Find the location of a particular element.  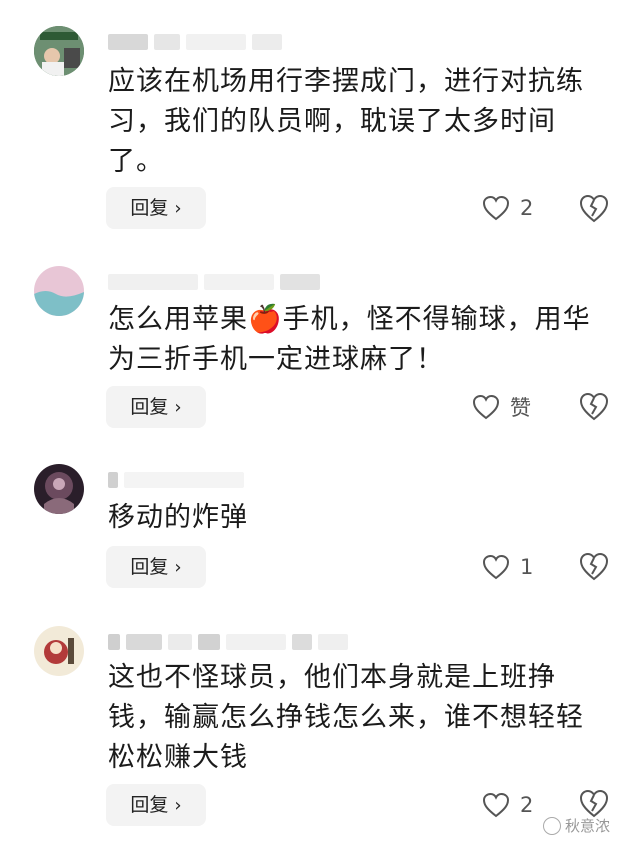

comment-text: 应该在机场用行李摆成门，进行对抗练习，我们的队员啊，耽误了太多时间了。 is located at coordinates (346, 121).